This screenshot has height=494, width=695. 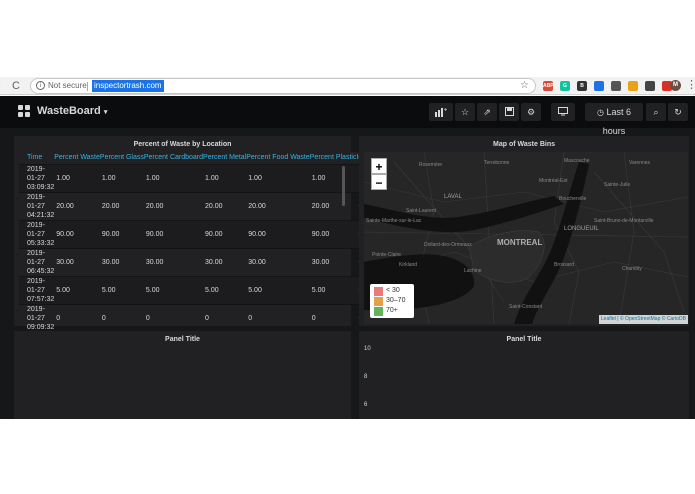 I want to click on time-part: 07:57:32, so click(x=41, y=299).